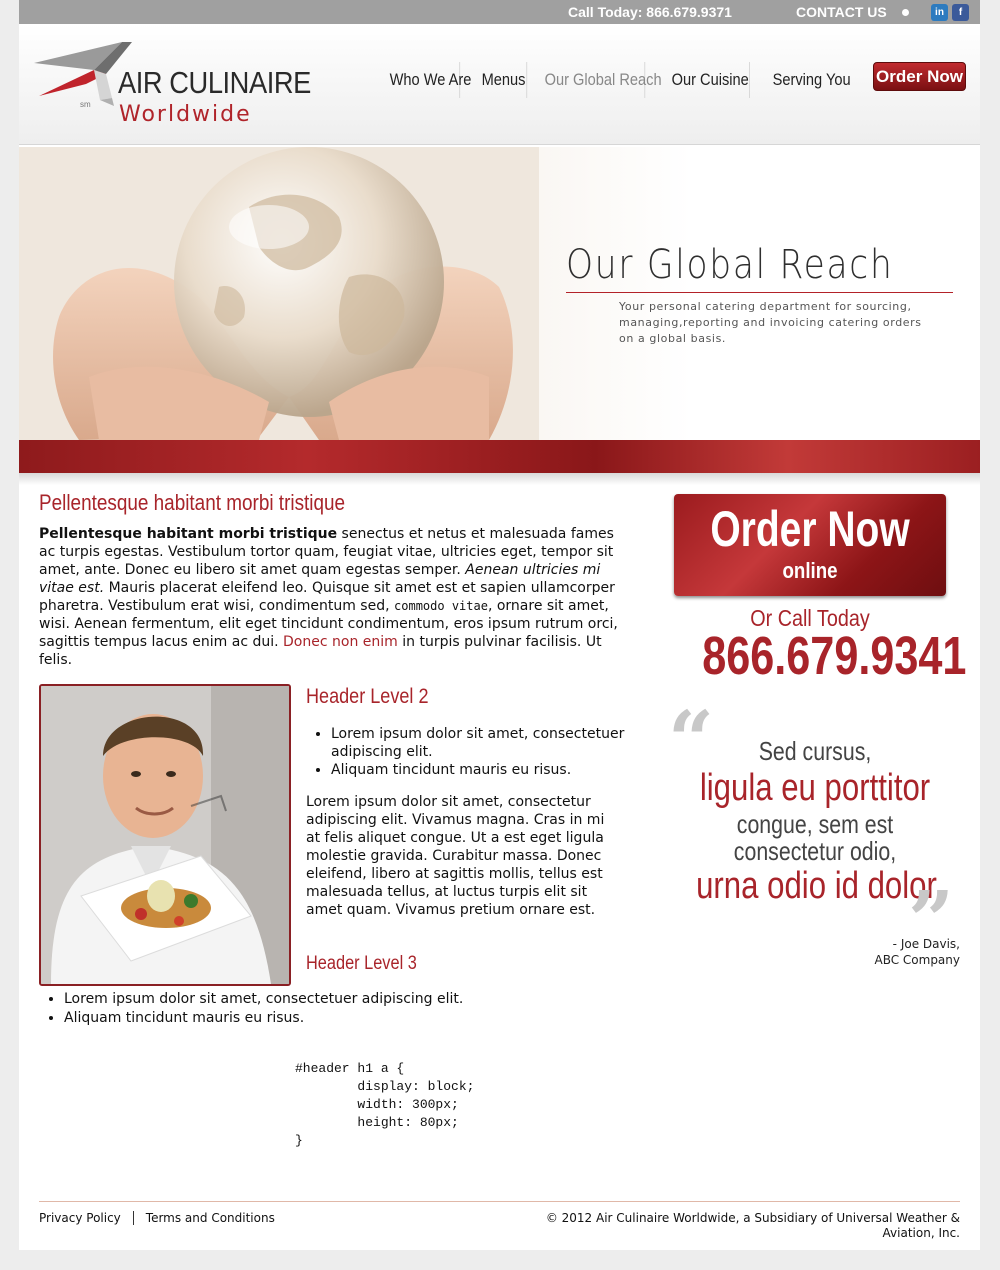 This screenshot has width=1000, height=1270. I want to click on privacy-policy-link: Privacy Policy, so click(86, 1218).